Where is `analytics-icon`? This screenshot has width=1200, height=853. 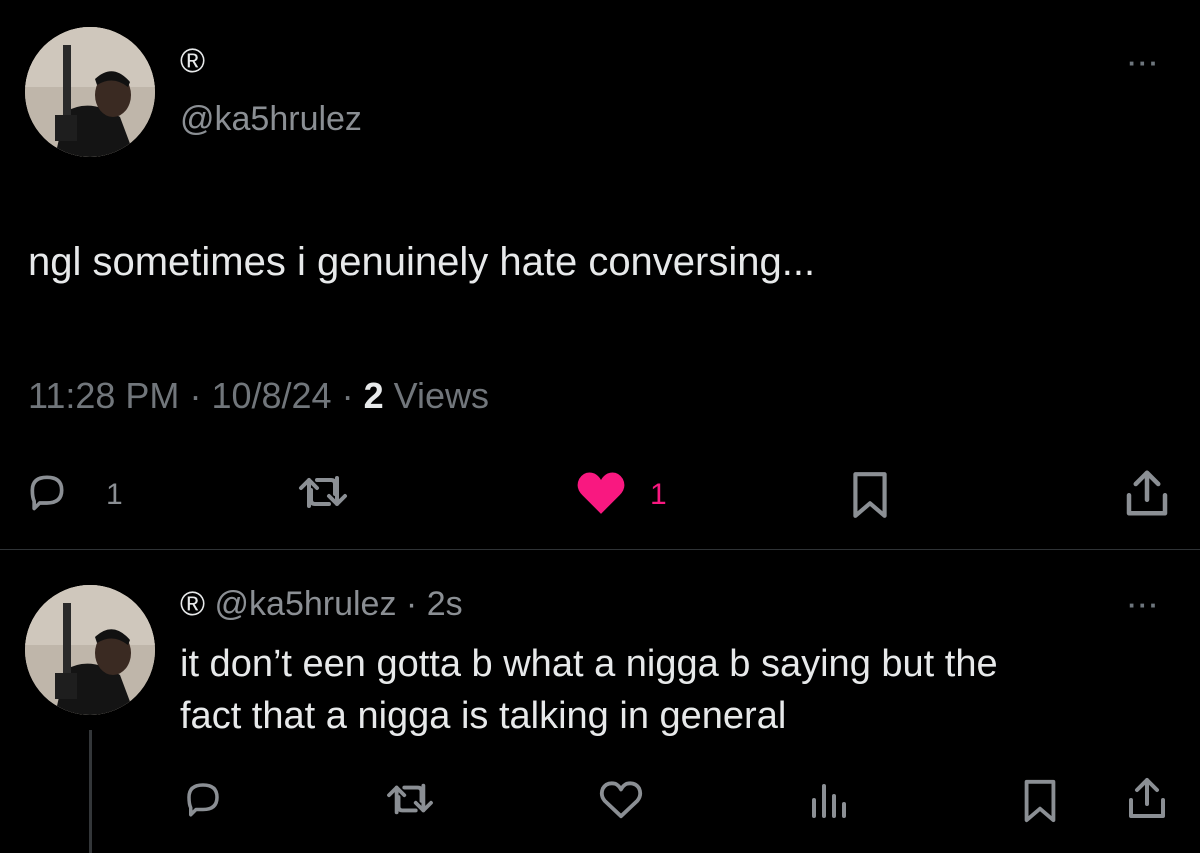 analytics-icon is located at coordinates (828, 800).